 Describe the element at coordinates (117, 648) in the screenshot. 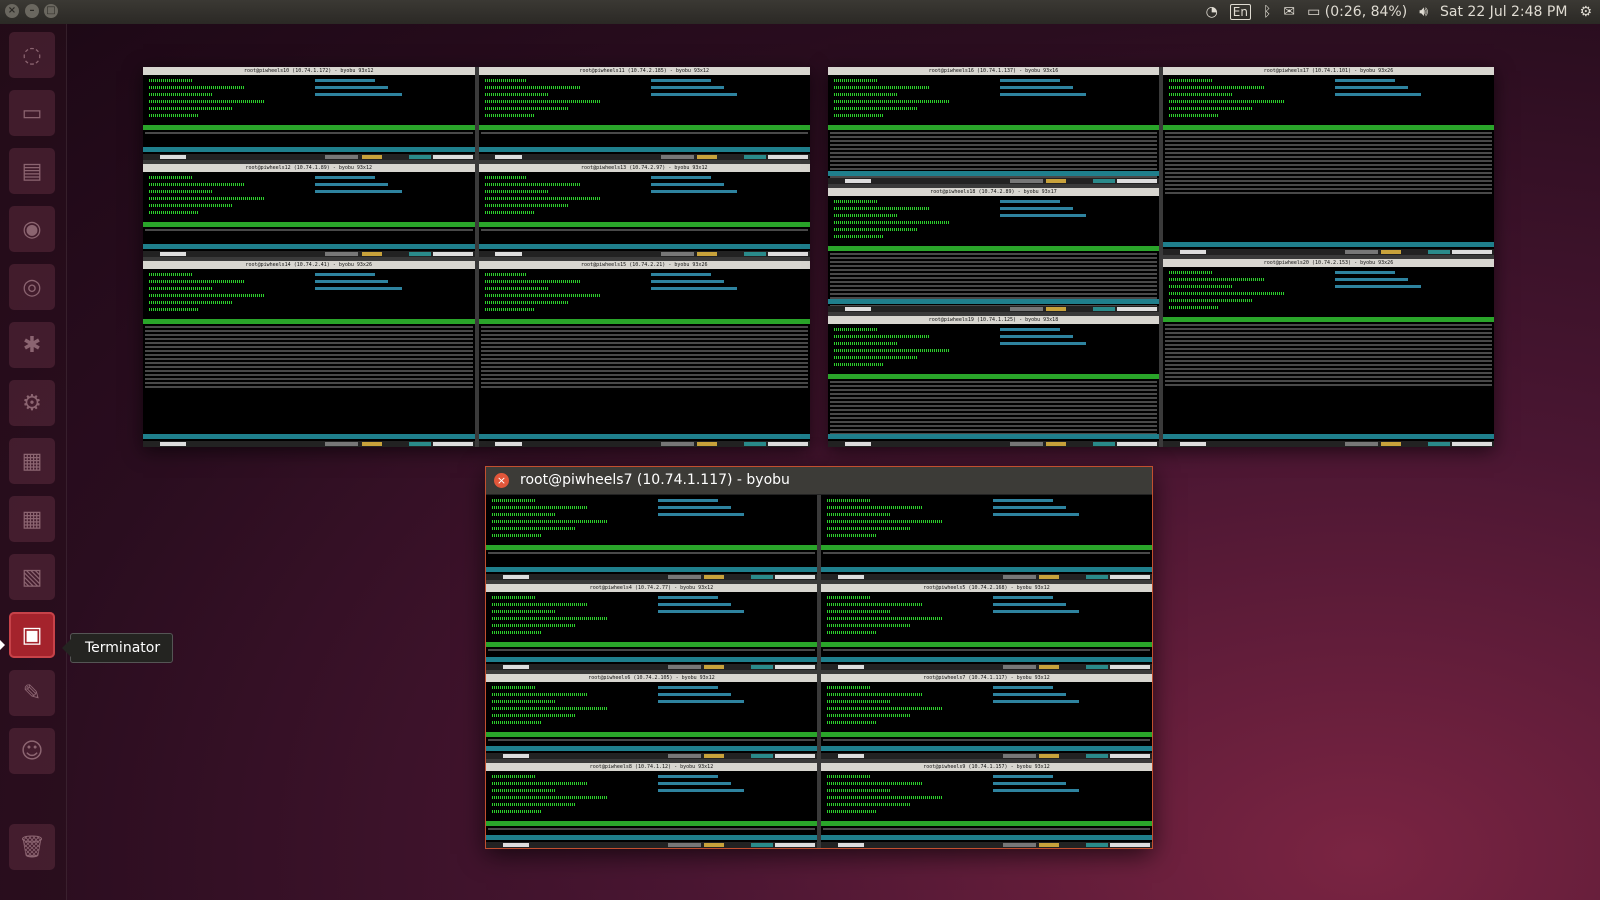

I see `launcher-tooltip: Terminator` at that location.